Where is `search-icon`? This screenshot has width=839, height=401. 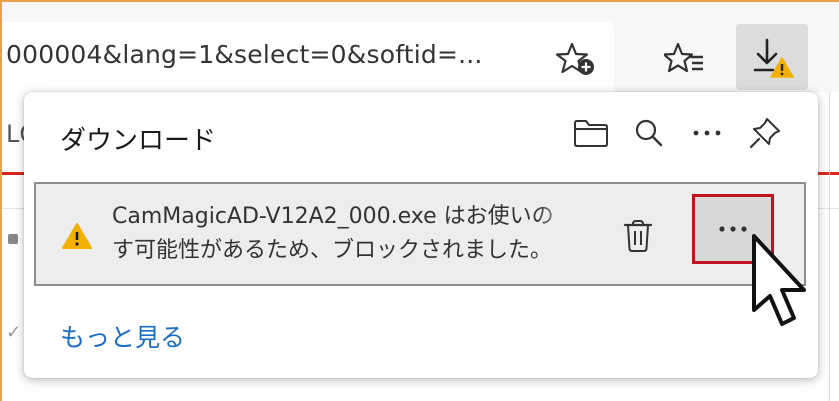
search-icon is located at coordinates (649, 133).